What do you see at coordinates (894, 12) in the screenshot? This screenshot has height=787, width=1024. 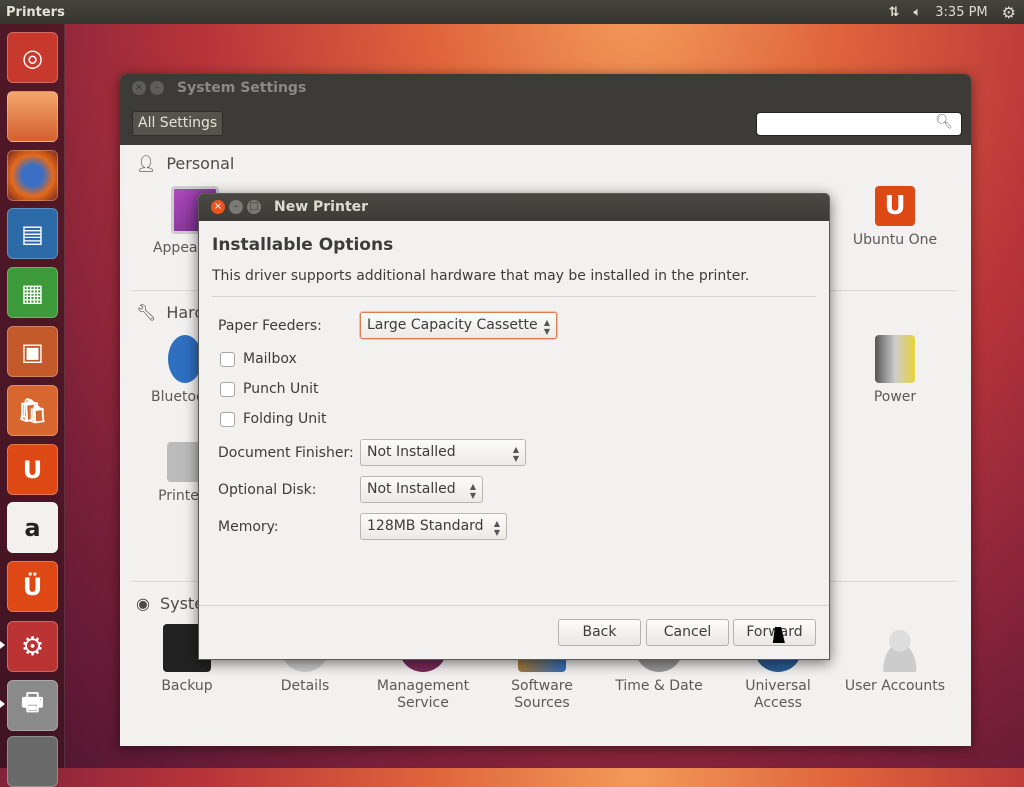 I see `network-updown-icon: ⇅` at bounding box center [894, 12].